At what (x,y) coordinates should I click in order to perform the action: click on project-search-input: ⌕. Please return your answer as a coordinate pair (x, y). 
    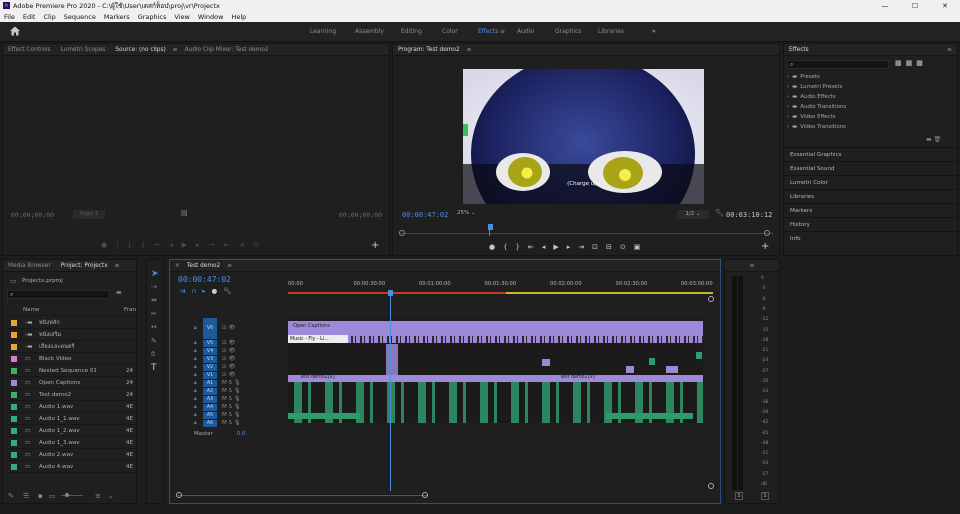
    Looking at the image, I should click on (58, 294).